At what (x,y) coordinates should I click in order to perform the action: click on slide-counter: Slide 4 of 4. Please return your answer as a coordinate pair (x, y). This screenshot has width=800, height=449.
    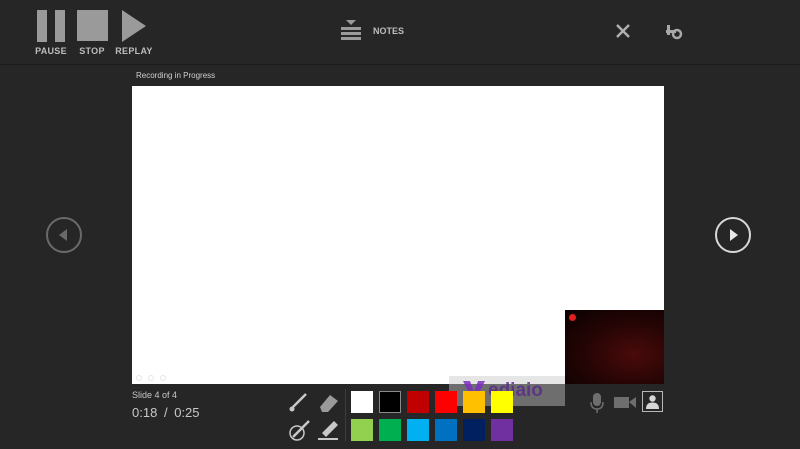
    Looking at the image, I should click on (155, 395).